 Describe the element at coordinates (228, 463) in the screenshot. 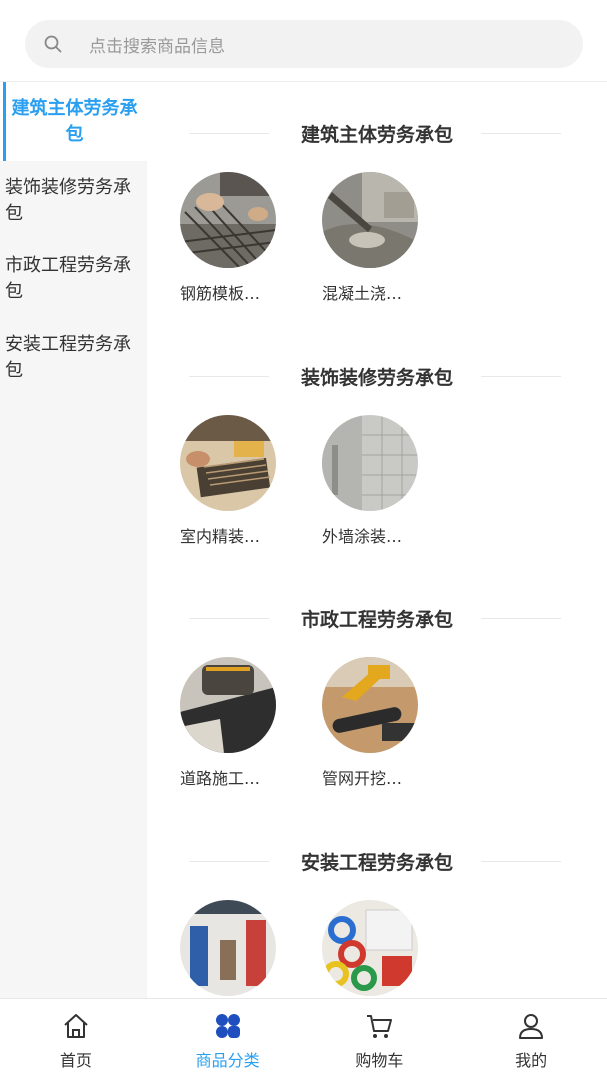

I see `product-image-interior` at that location.